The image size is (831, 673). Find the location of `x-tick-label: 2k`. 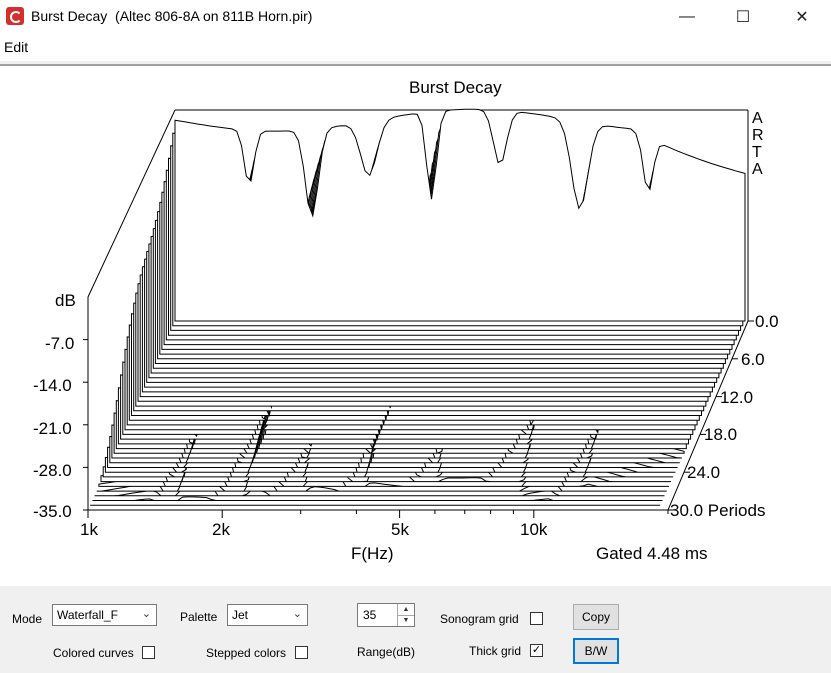

x-tick-label: 2k is located at coordinates (221, 529).